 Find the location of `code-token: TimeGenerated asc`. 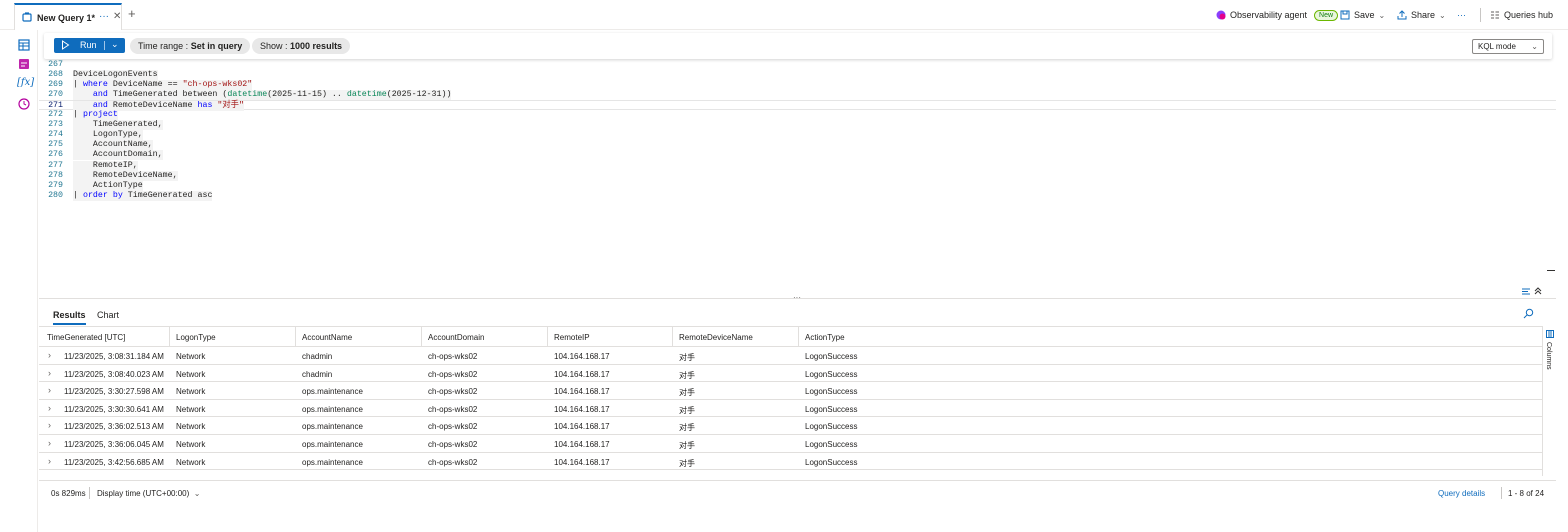

code-token: TimeGenerated asc is located at coordinates (167, 195).